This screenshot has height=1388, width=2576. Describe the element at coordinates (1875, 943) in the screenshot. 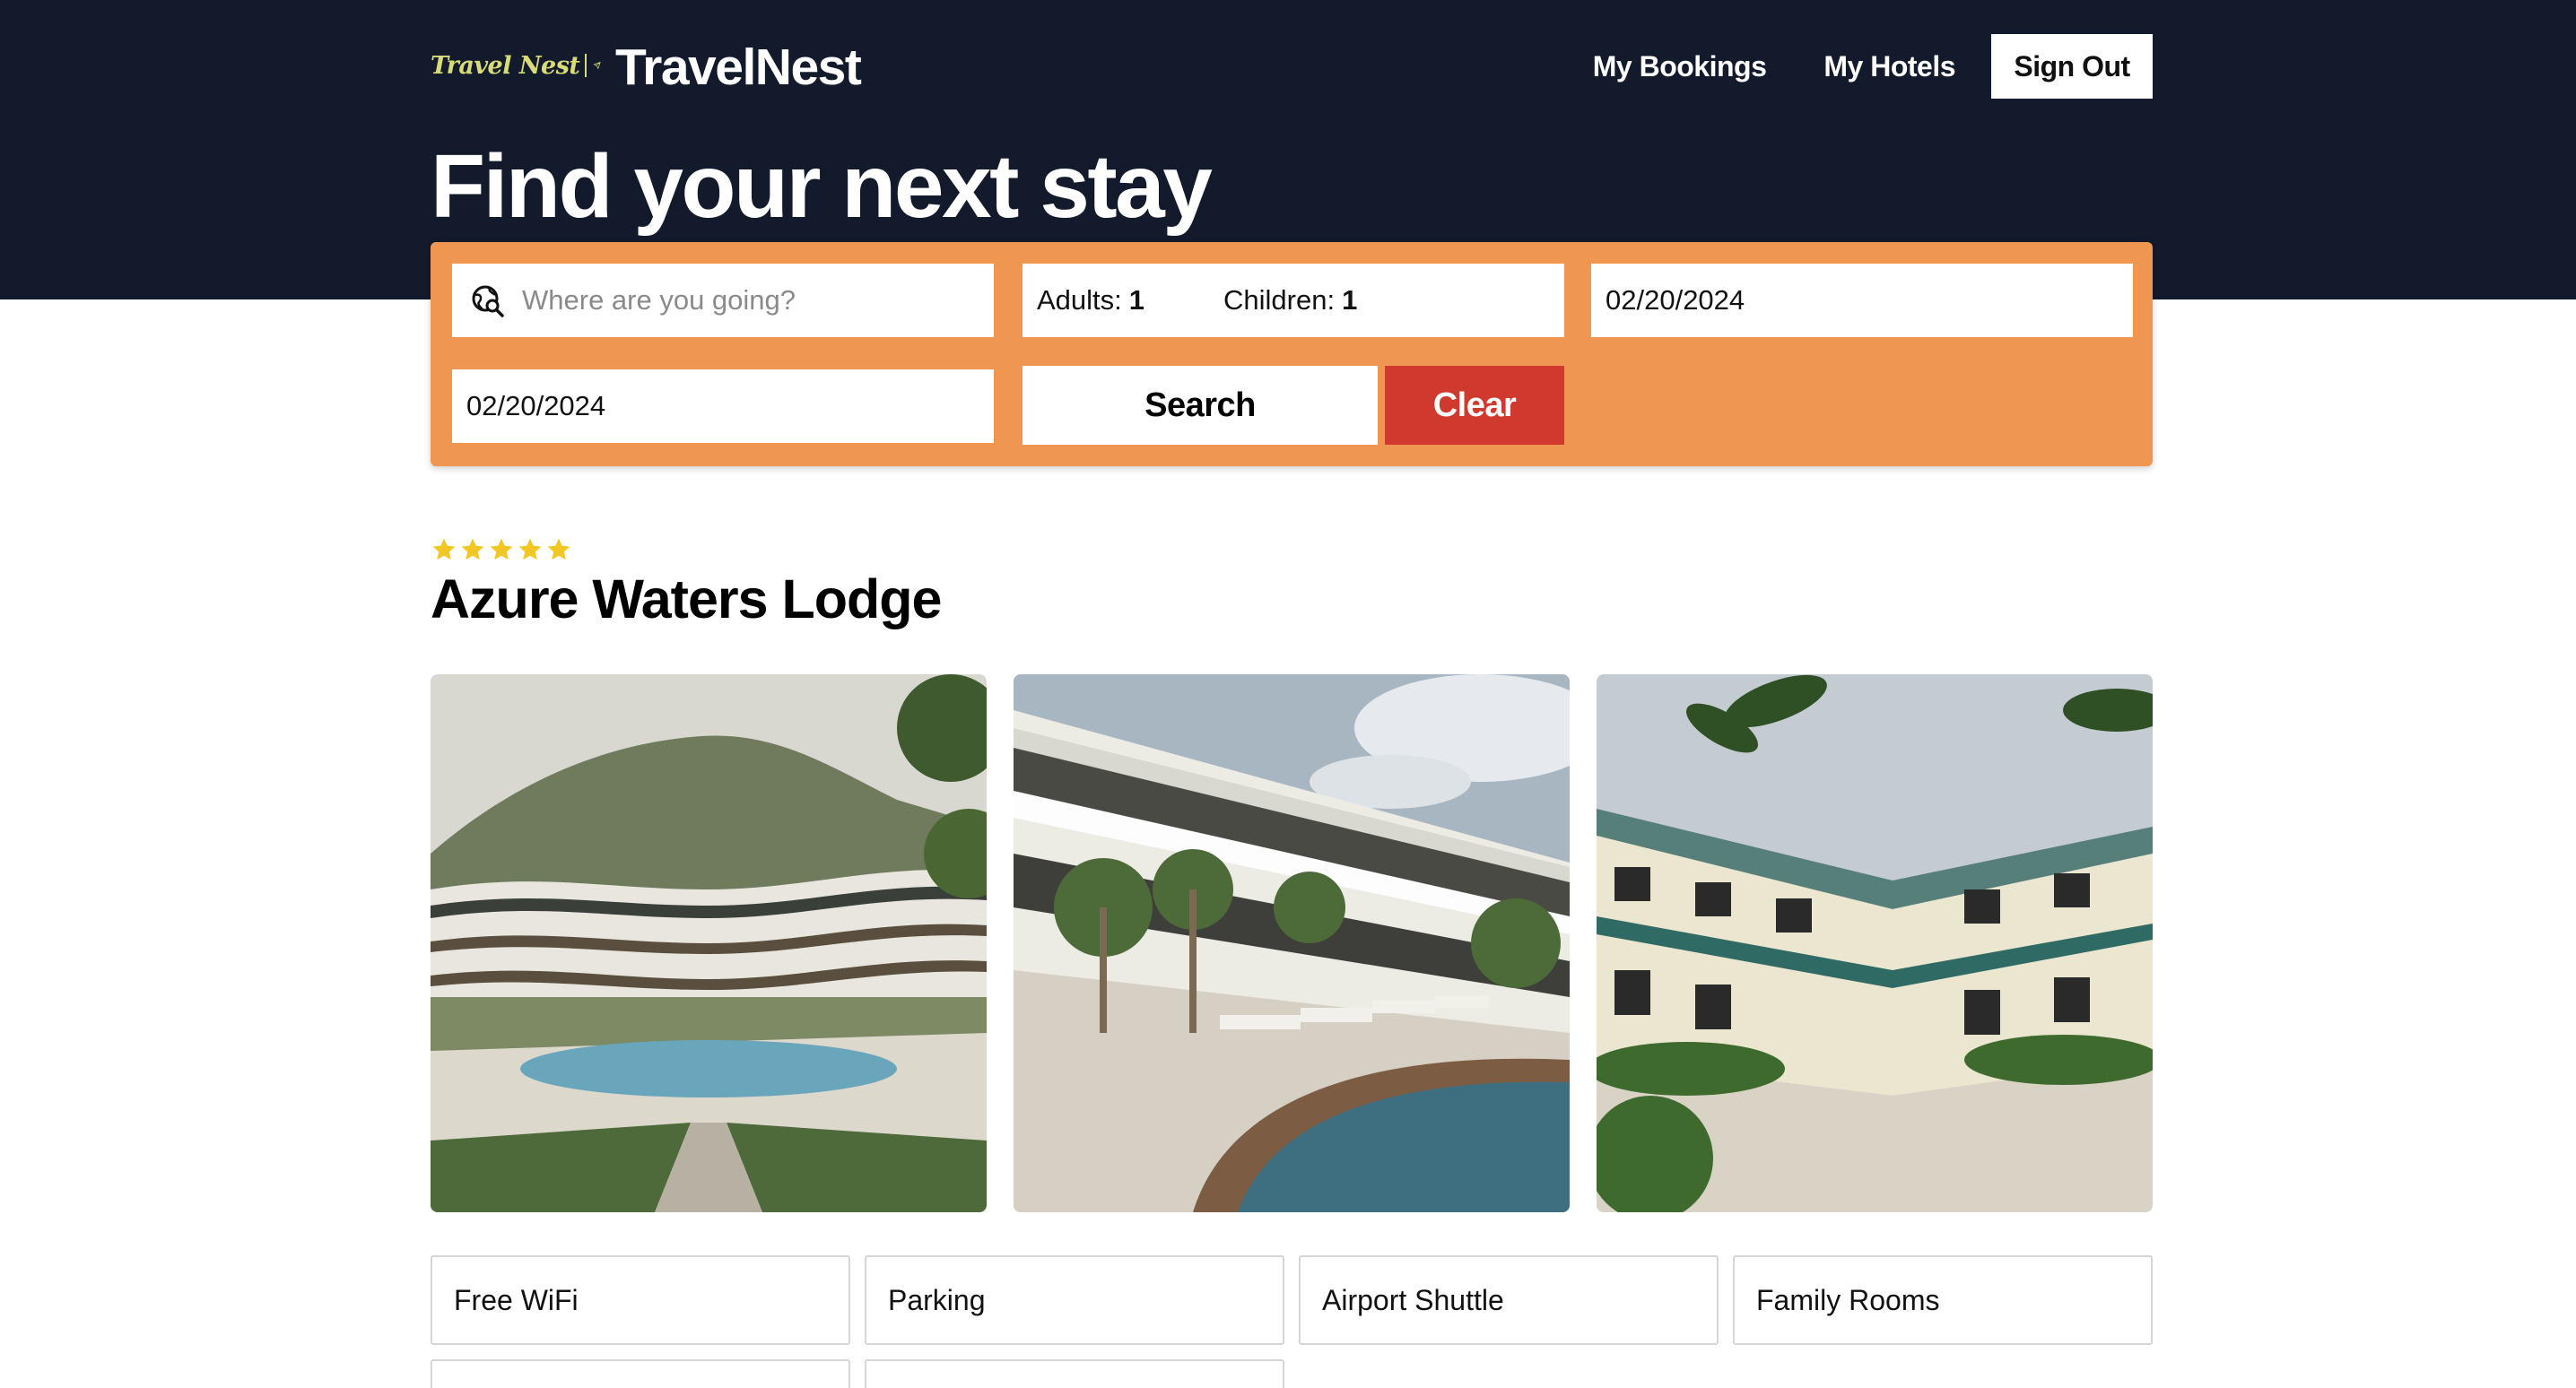

I see `hotel-garden-courtyard-photo` at that location.